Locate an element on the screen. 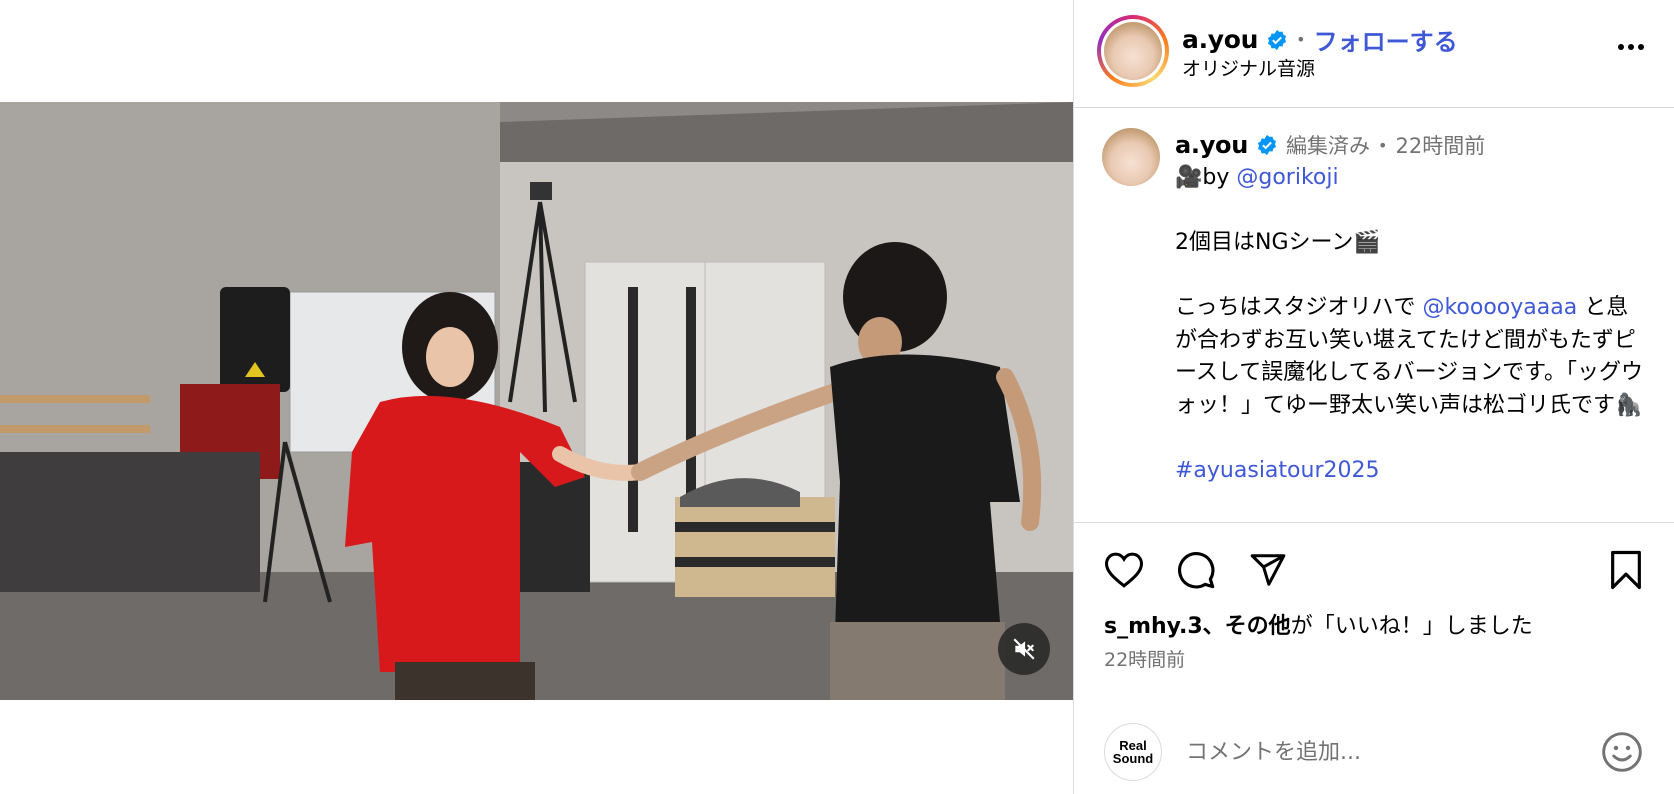 Image resolution: width=1674 pixels, height=794 pixels. liker-username: s_mhy.3 is located at coordinates (1153, 626).